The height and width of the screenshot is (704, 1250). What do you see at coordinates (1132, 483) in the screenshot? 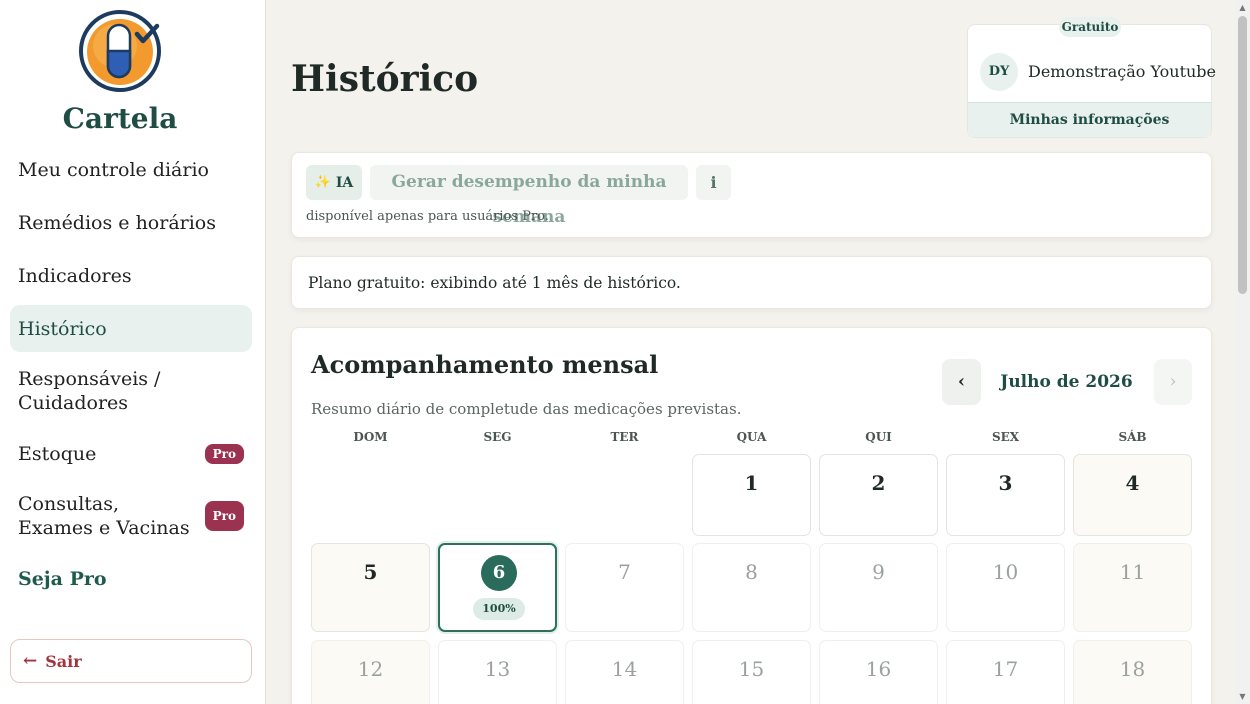
I see `day-number: 4` at bounding box center [1132, 483].